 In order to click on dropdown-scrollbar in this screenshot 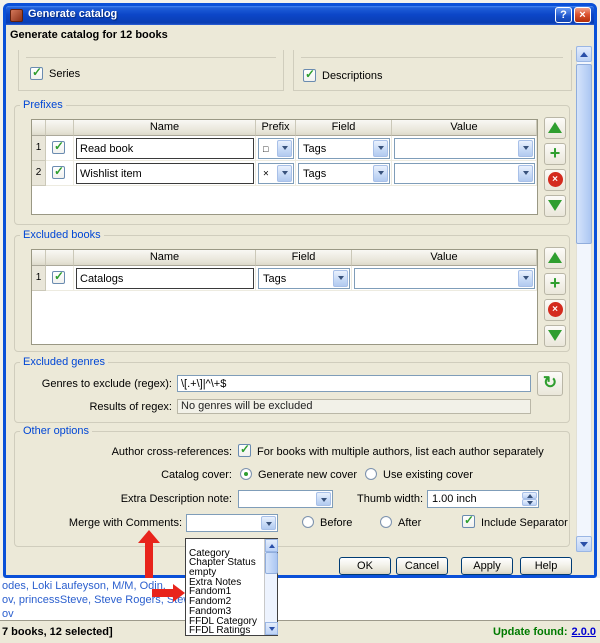, I will do `click(271, 587)`.